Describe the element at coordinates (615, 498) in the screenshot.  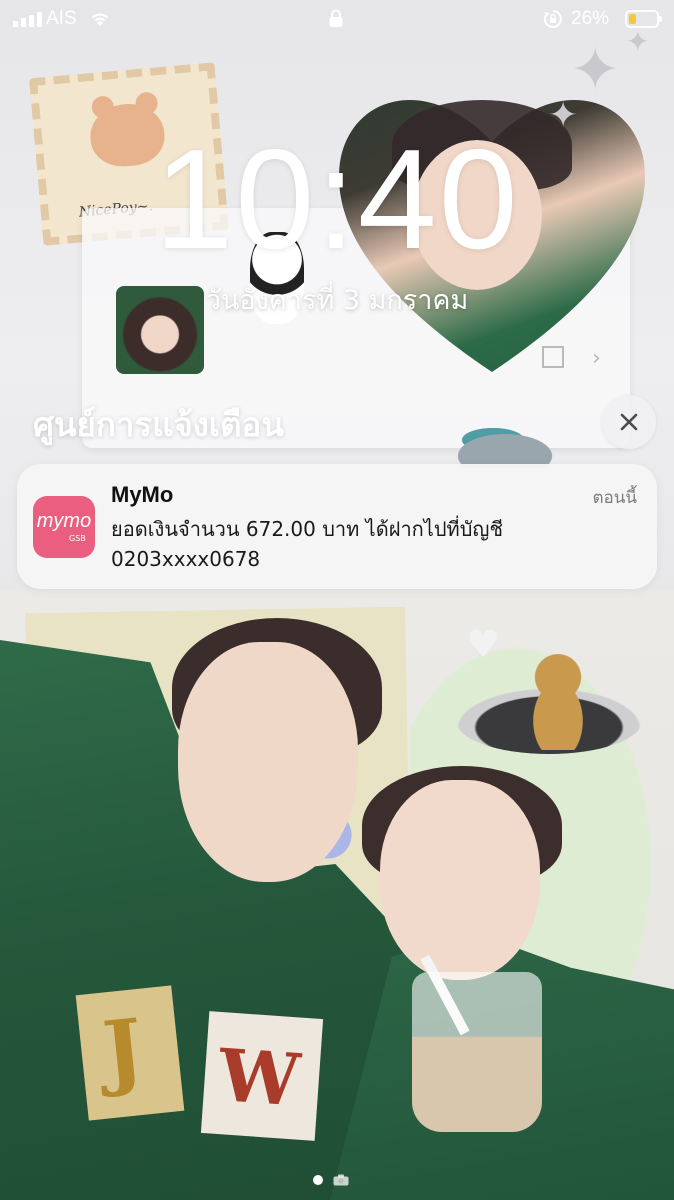
I see `notification-time: ตอนนี้` at that location.